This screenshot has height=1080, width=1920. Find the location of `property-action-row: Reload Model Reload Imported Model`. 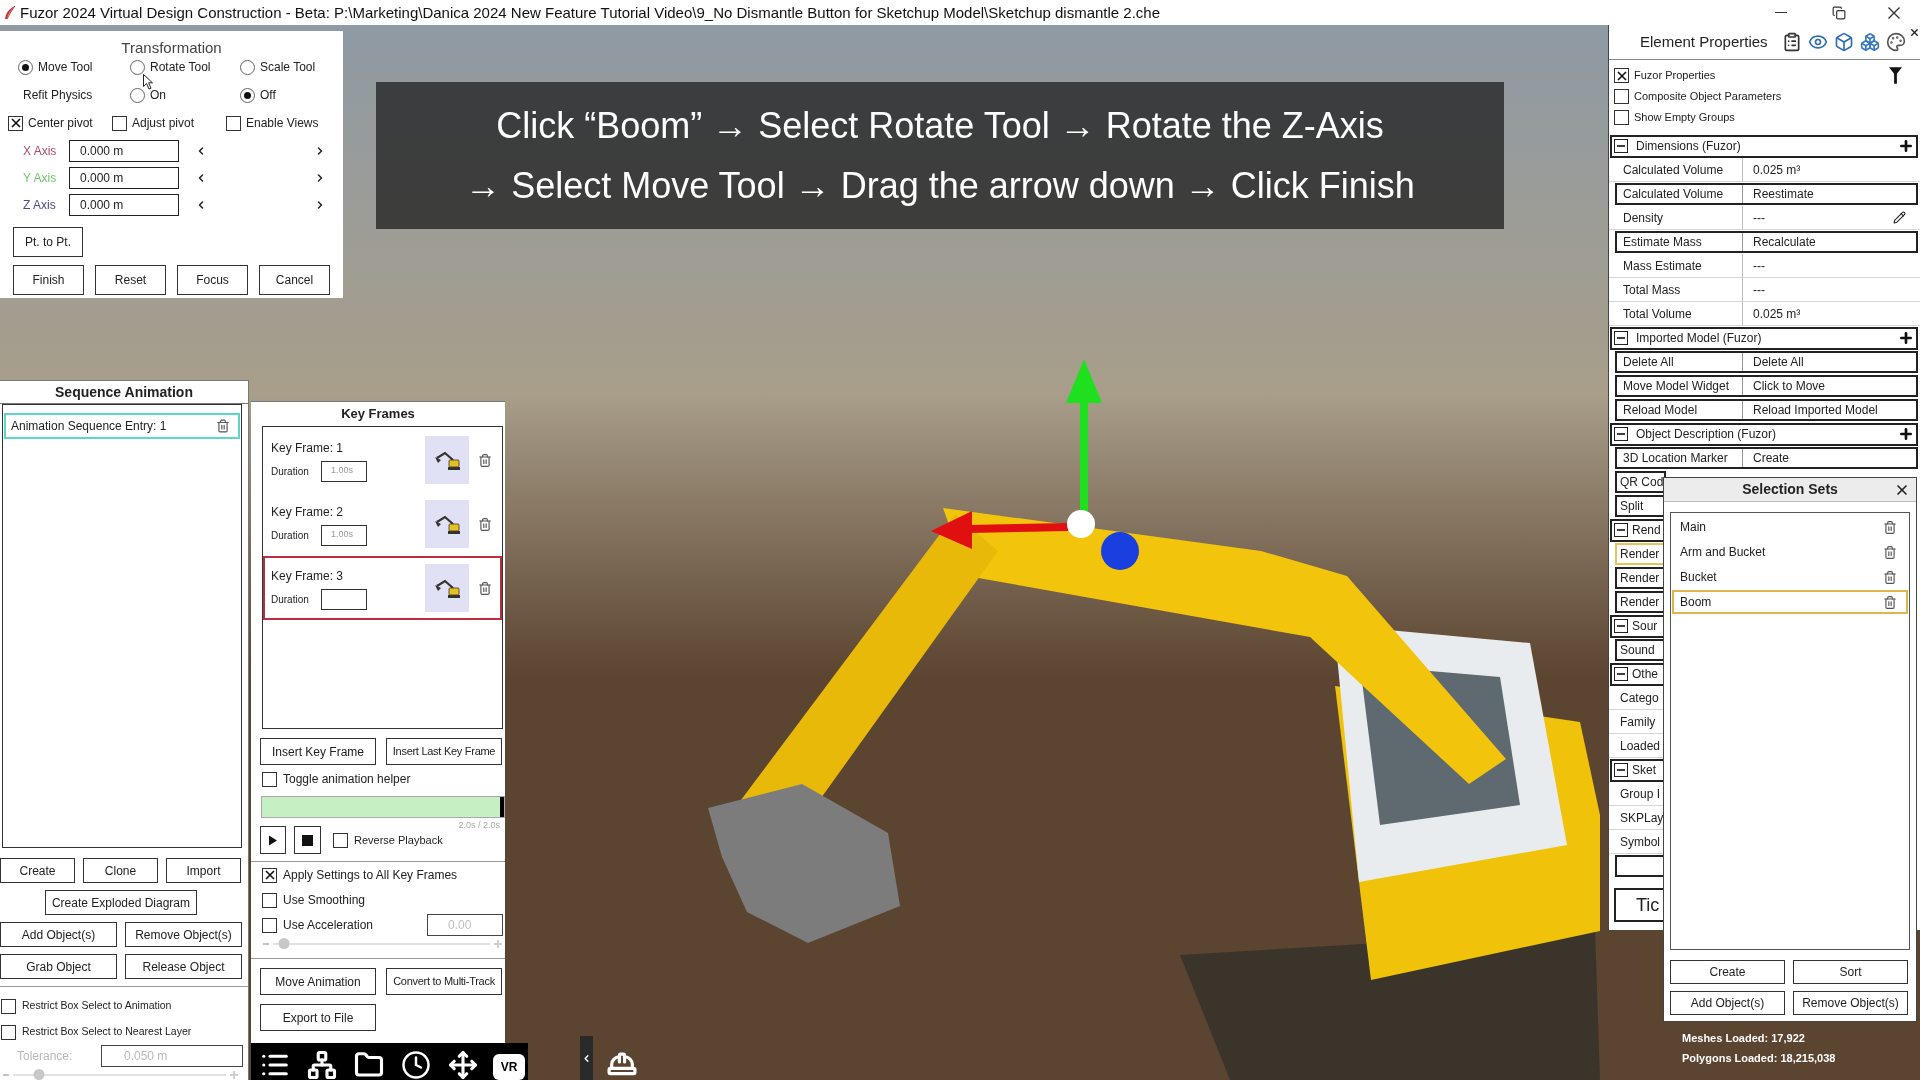

property-action-row: Reload Model Reload Imported Model is located at coordinates (1766, 410).